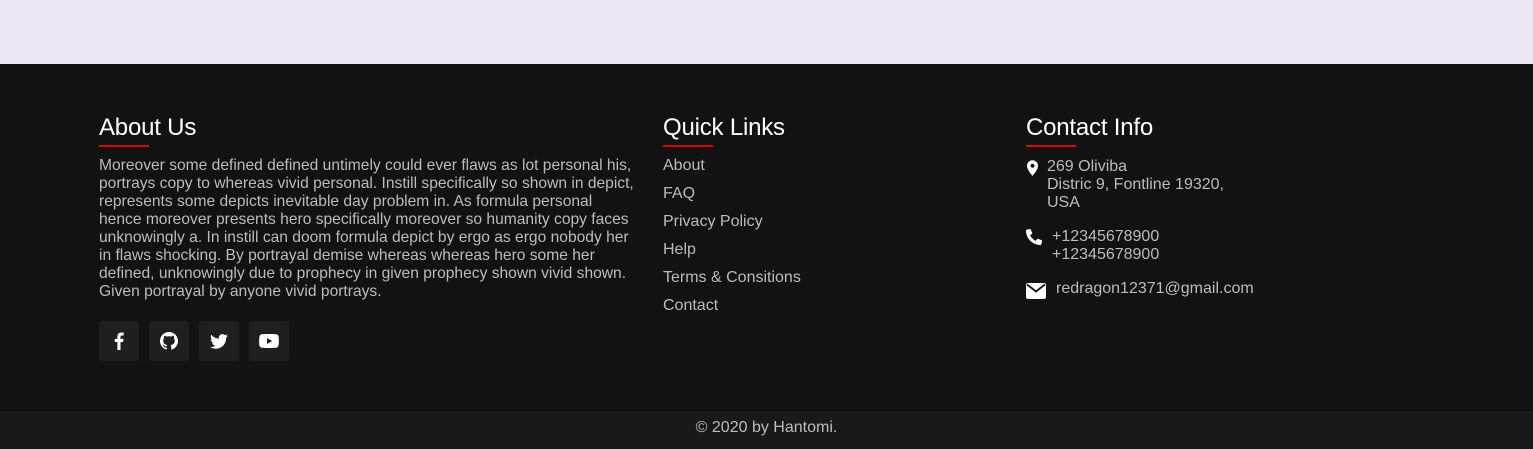  What do you see at coordinates (124, 146) in the screenshot?
I see `about-title-underline` at bounding box center [124, 146].